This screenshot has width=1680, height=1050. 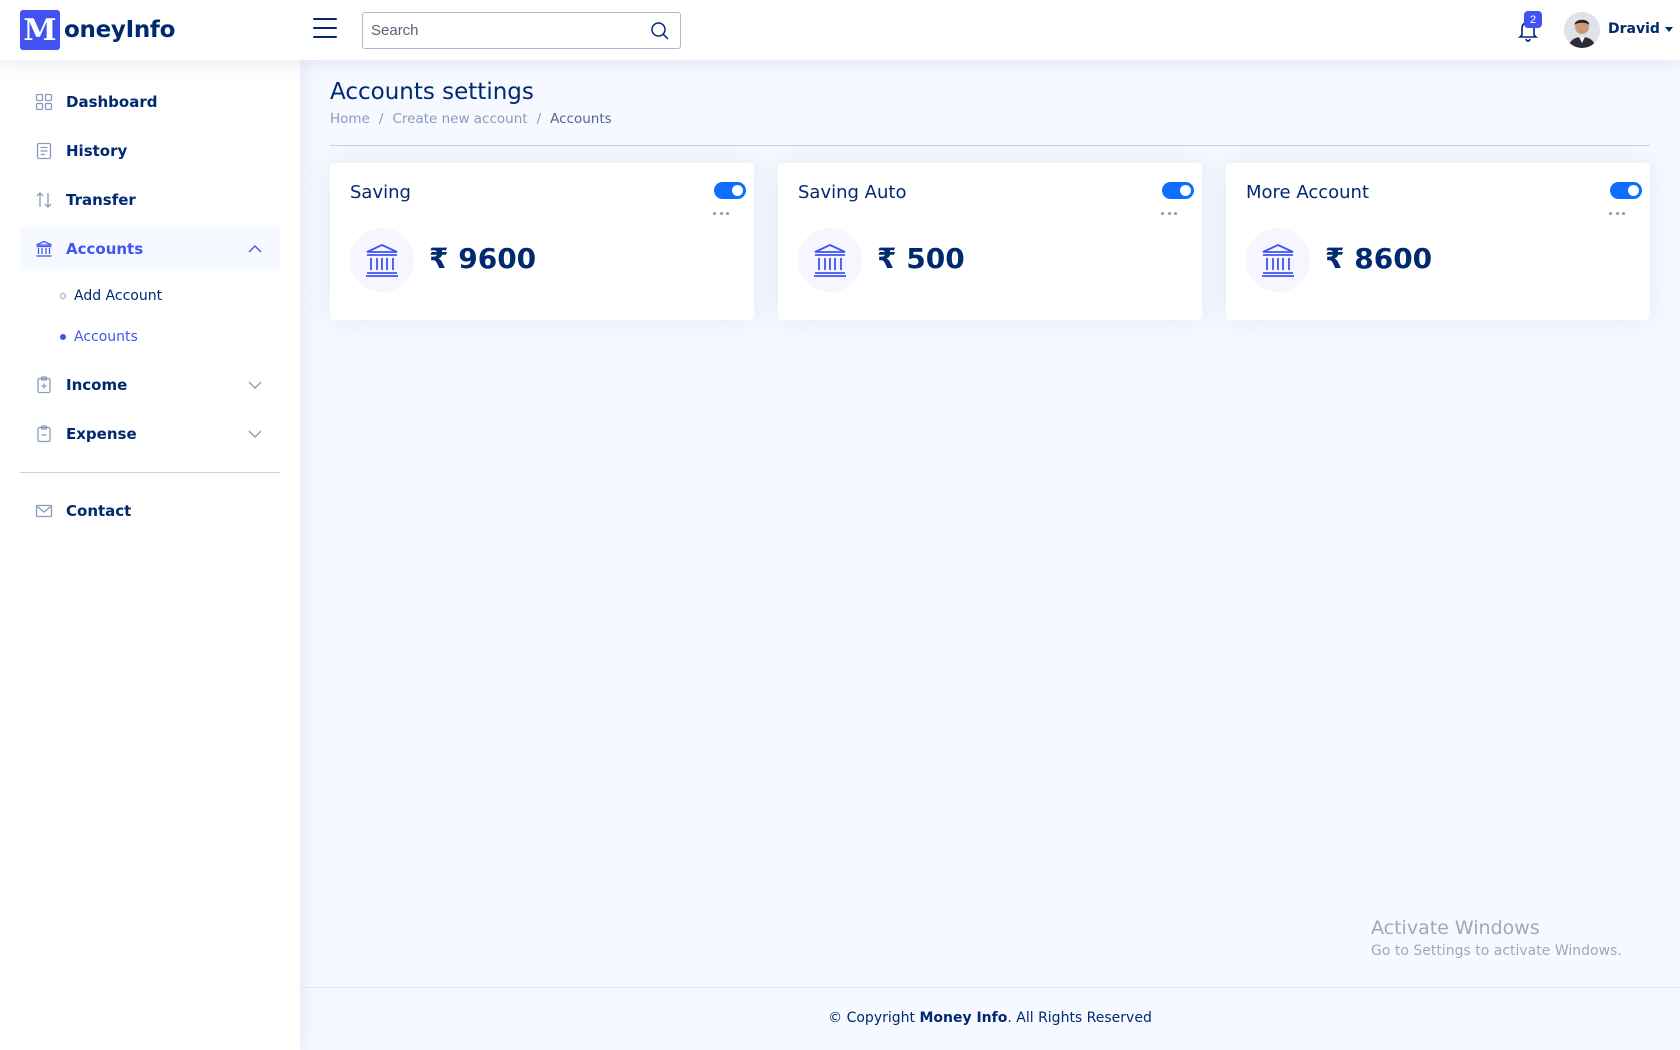 I want to click on footer-brand: Money Info, so click(x=963, y=1018).